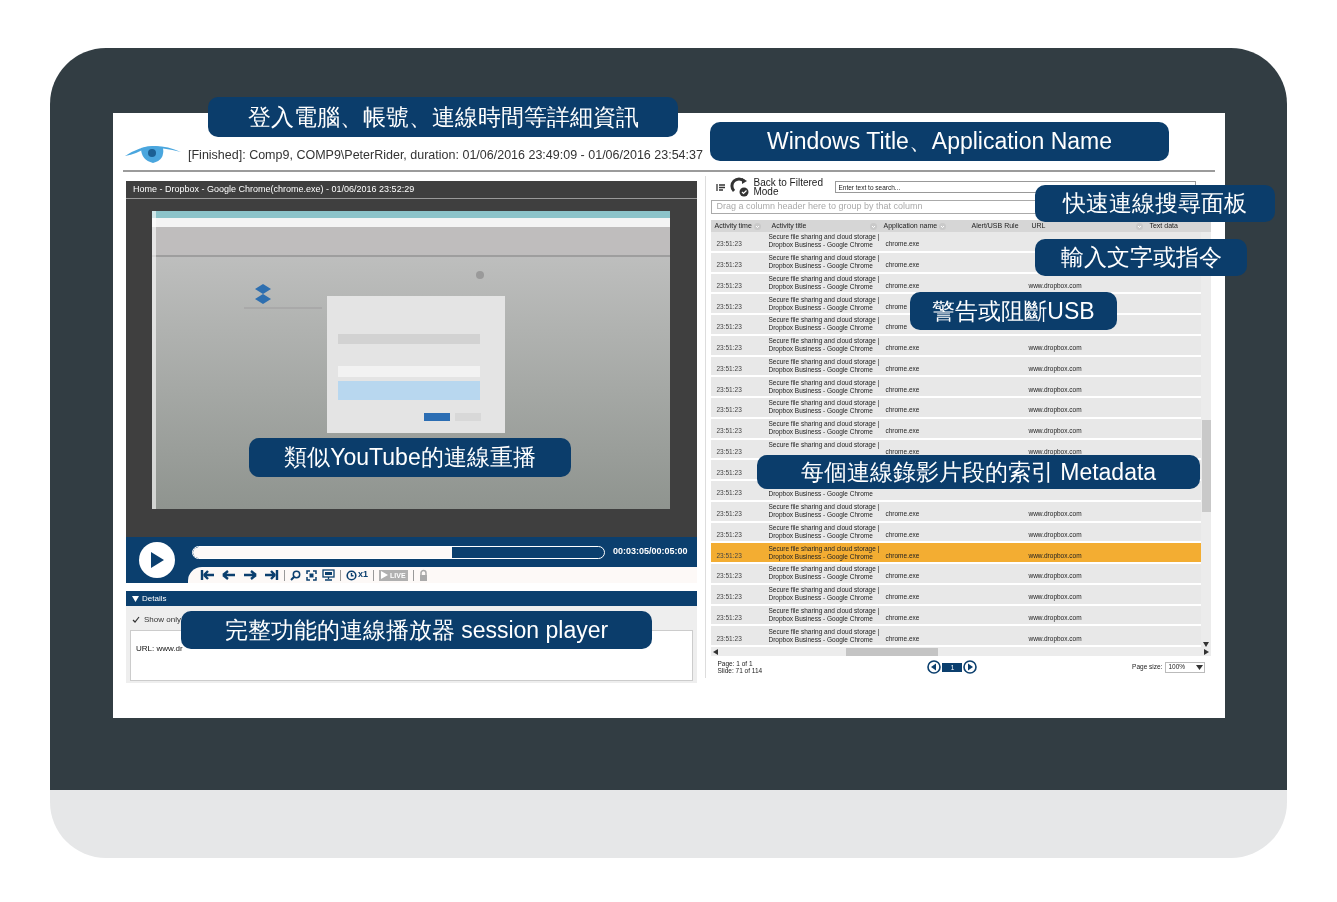  I want to click on callout-tooltip: 警告或阻斷USB, so click(1013, 311).